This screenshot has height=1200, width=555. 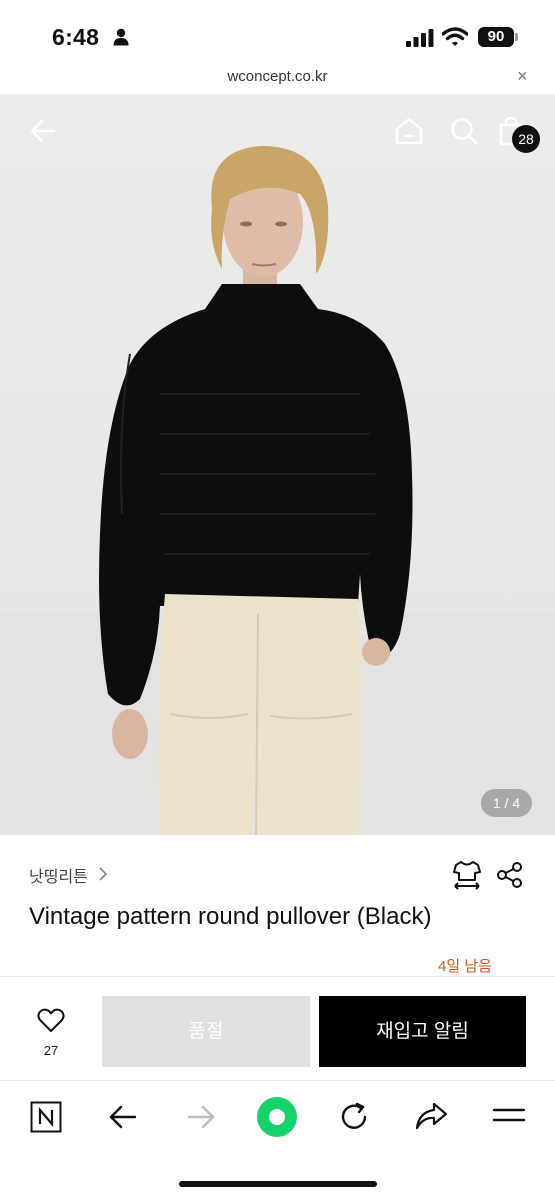 What do you see at coordinates (354, 1119) in the screenshot?
I see `refresh-icon` at bounding box center [354, 1119].